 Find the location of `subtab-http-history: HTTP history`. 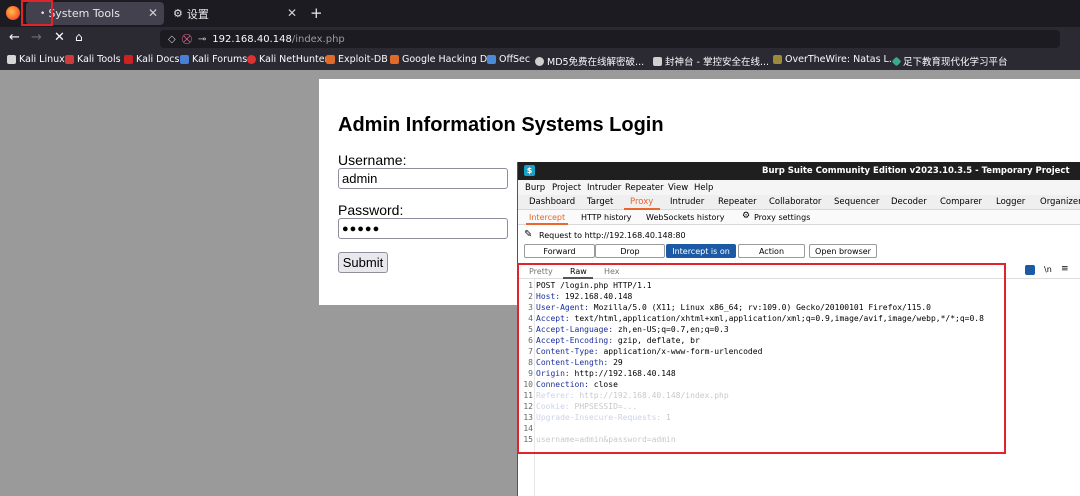

subtab-http-history: HTTP history is located at coordinates (606, 217).